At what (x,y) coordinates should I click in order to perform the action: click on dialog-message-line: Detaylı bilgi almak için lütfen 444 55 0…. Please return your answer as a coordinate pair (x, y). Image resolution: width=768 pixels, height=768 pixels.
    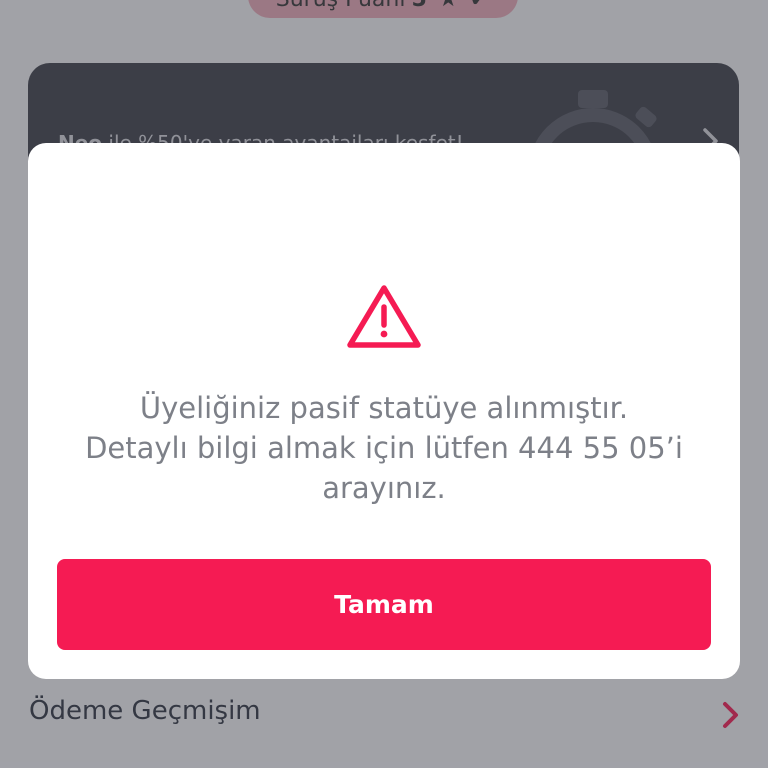
    Looking at the image, I should click on (384, 448).